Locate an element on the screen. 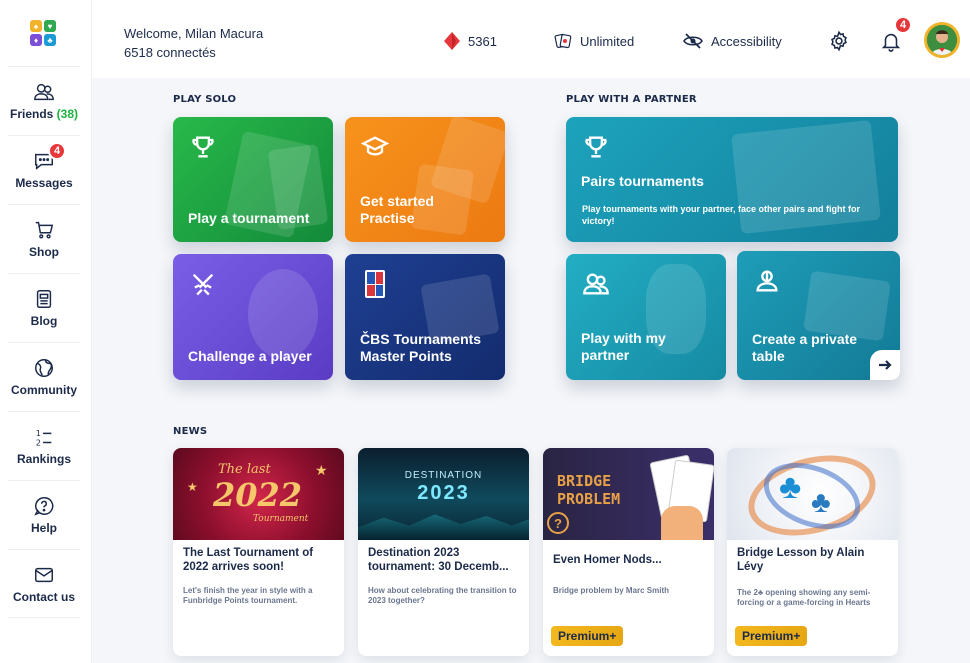 The width and height of the screenshot is (970, 663). news-image-year: 2023 is located at coordinates (443, 493).